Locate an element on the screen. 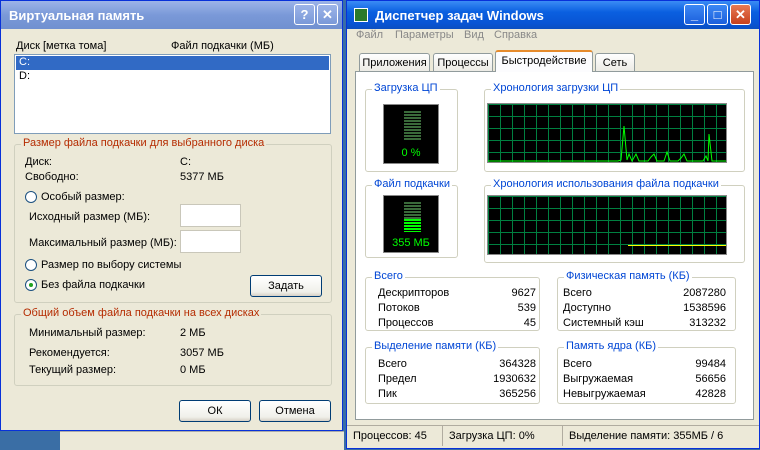 The image size is (760, 450). drive-value: C: is located at coordinates (185, 162).